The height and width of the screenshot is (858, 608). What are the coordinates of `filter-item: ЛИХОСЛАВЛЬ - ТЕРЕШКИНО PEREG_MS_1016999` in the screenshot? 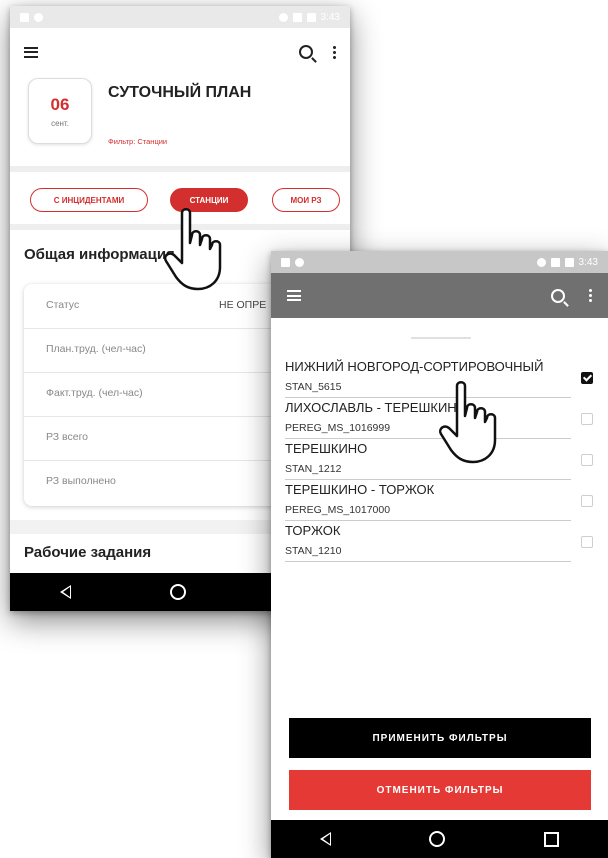 It's located at (428, 418).